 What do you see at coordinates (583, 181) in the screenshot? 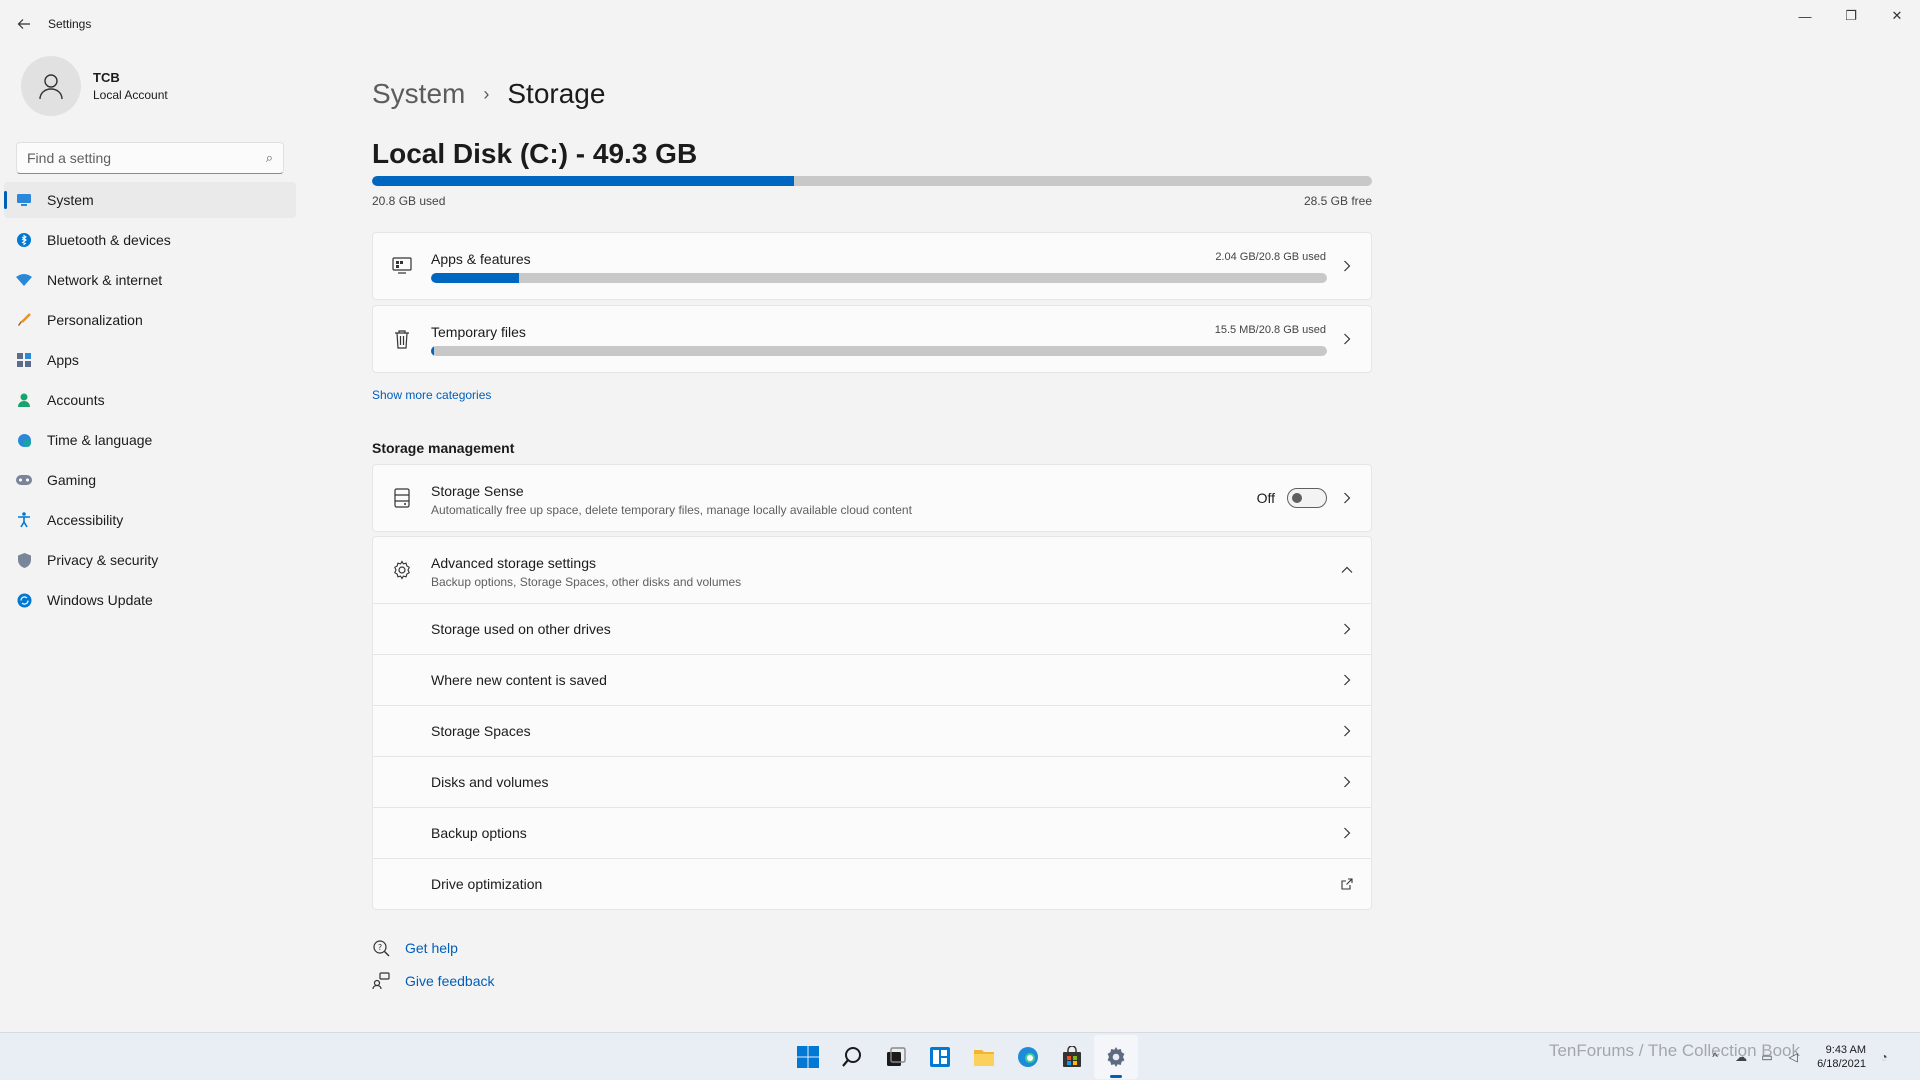
I see `disk-usage-fill` at bounding box center [583, 181].